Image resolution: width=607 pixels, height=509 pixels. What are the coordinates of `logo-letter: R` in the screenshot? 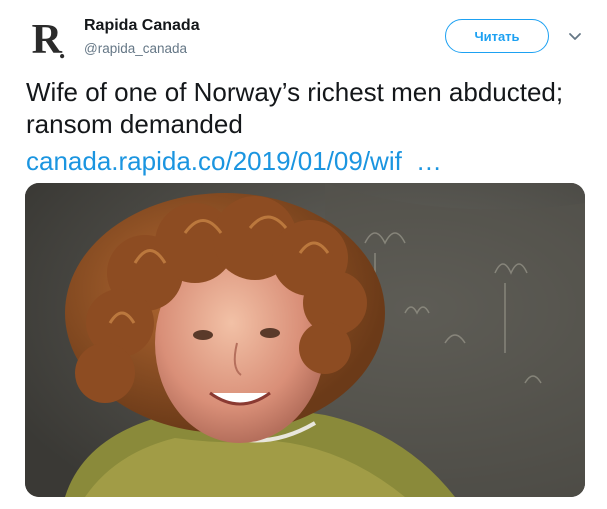 It's located at (46, 40).